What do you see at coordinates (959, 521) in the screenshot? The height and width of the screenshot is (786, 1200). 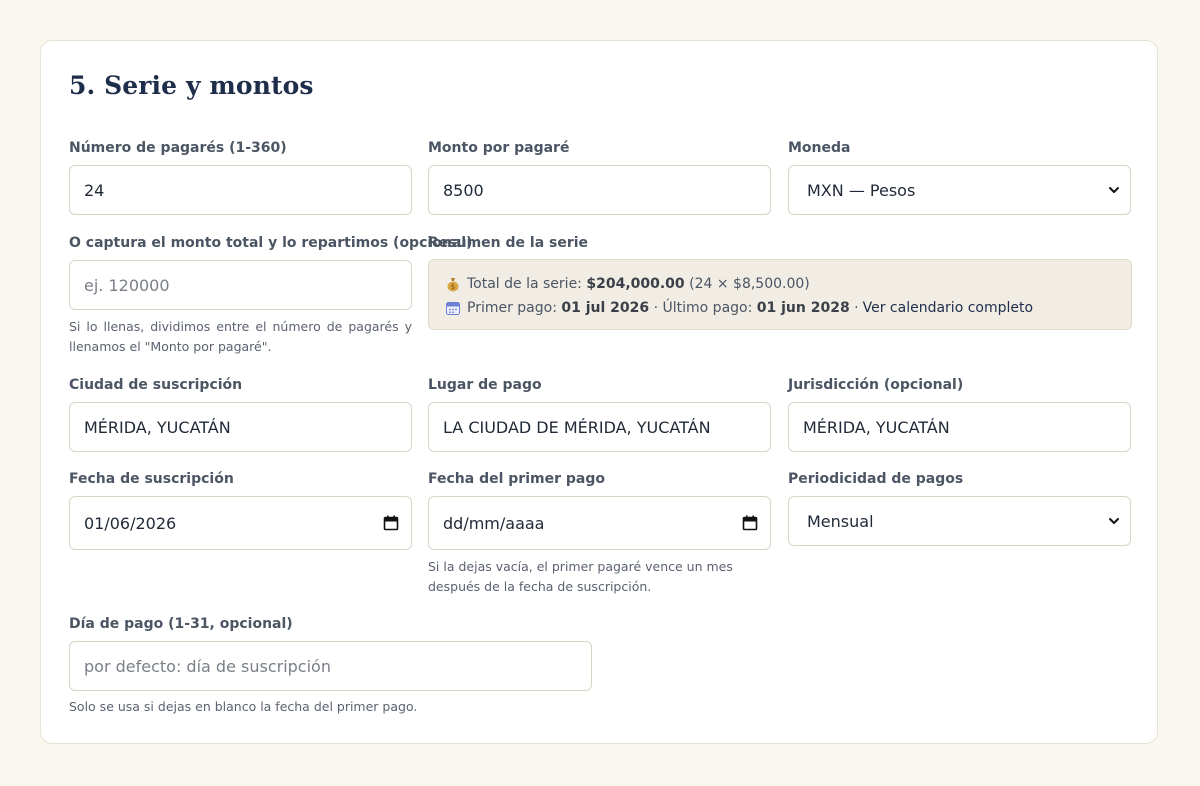 I see `periodicidad-select: Mensual` at bounding box center [959, 521].